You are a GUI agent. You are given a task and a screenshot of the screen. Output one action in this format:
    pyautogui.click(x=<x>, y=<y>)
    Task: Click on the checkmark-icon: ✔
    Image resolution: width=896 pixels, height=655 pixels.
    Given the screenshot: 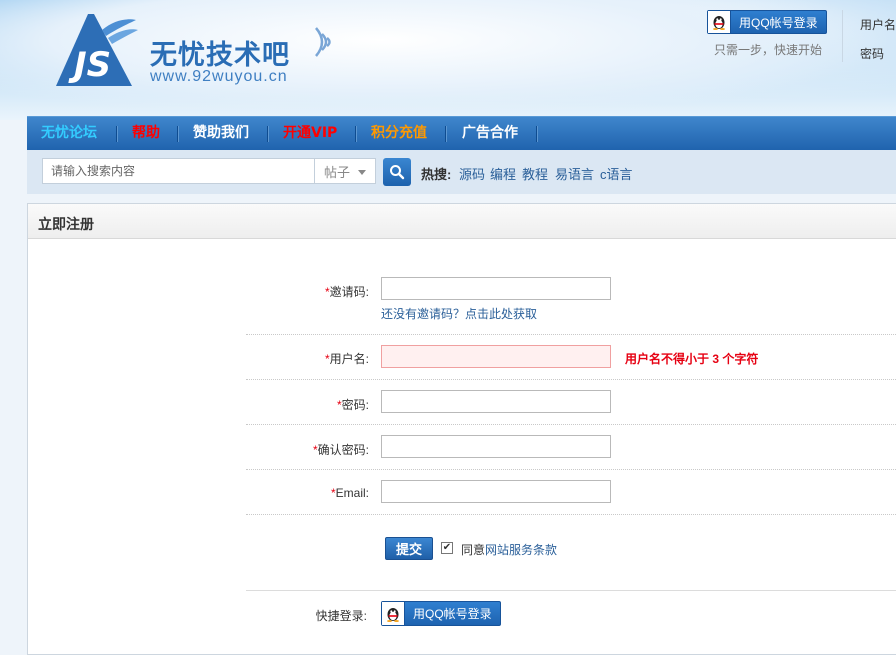 What is the action you would take?
    pyautogui.click(x=447, y=547)
    